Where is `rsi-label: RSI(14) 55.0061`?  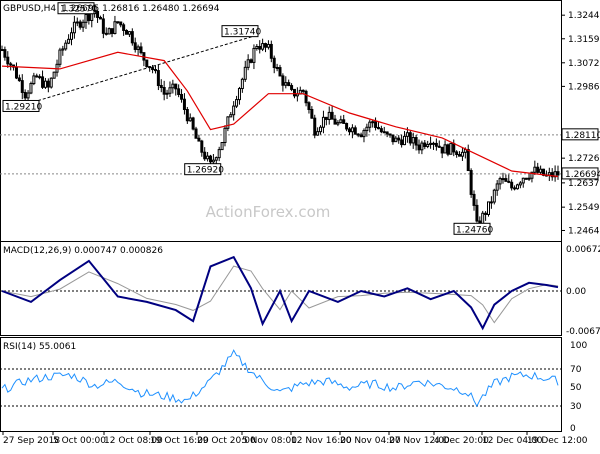 rsi-label: RSI(14) 55.0061 is located at coordinates (39, 347).